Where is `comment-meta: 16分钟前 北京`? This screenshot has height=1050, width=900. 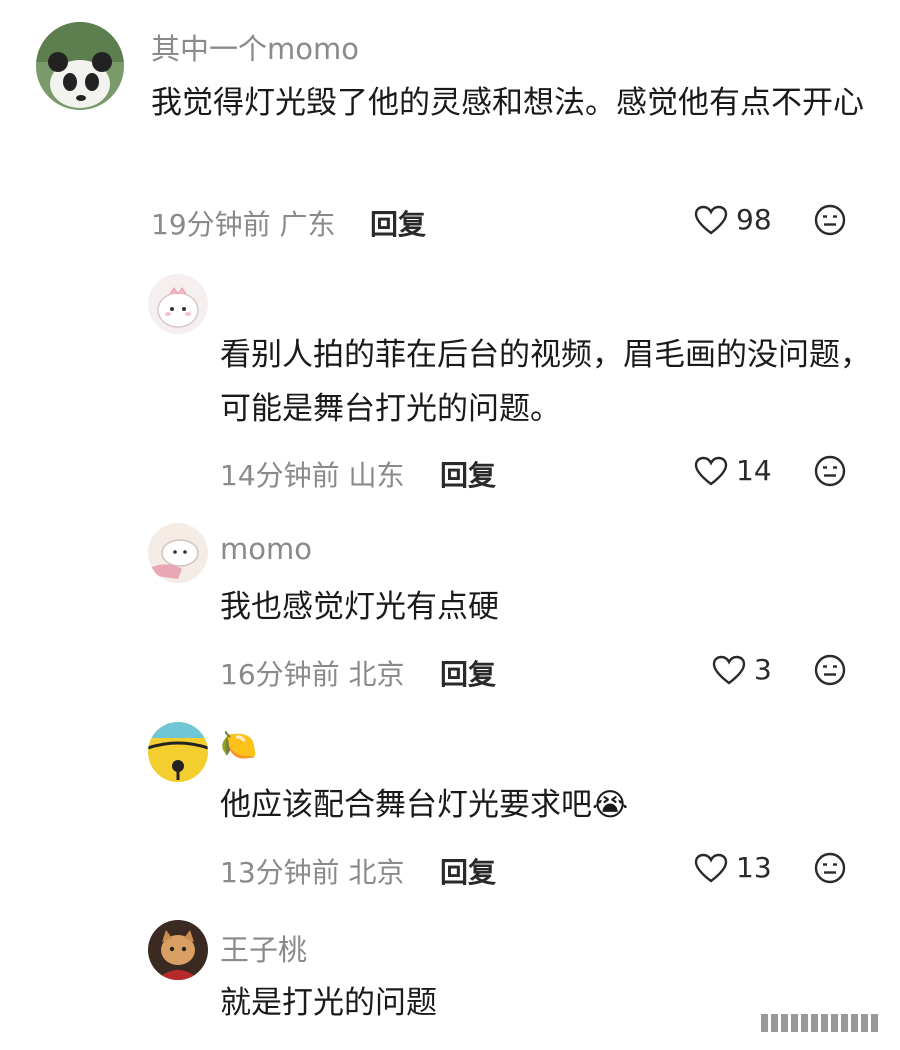
comment-meta: 16分钟前 北京 is located at coordinates (312, 673).